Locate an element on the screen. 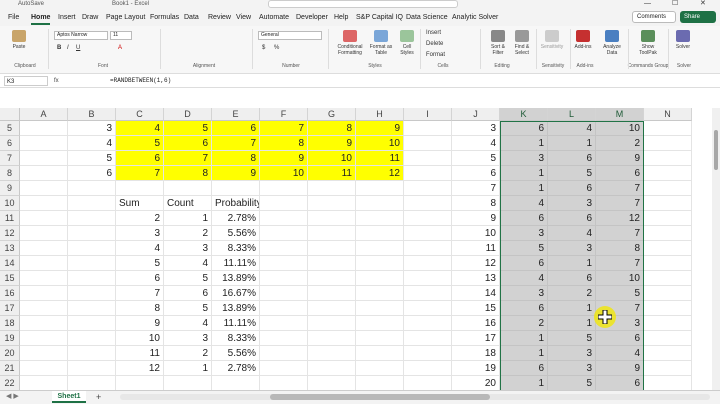  cell-l14: 1 is located at coordinates (572, 263).